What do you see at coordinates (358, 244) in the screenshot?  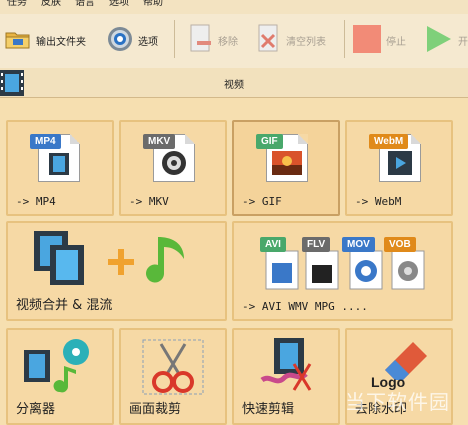 I see `mov-badge: MOV` at bounding box center [358, 244].